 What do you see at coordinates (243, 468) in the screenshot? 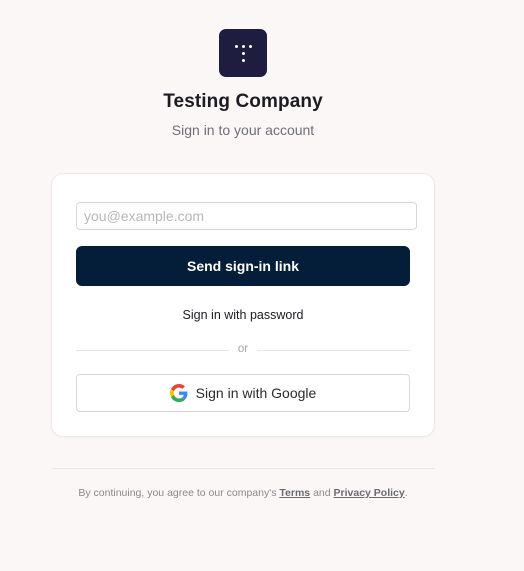
I see `footer-divider` at bounding box center [243, 468].